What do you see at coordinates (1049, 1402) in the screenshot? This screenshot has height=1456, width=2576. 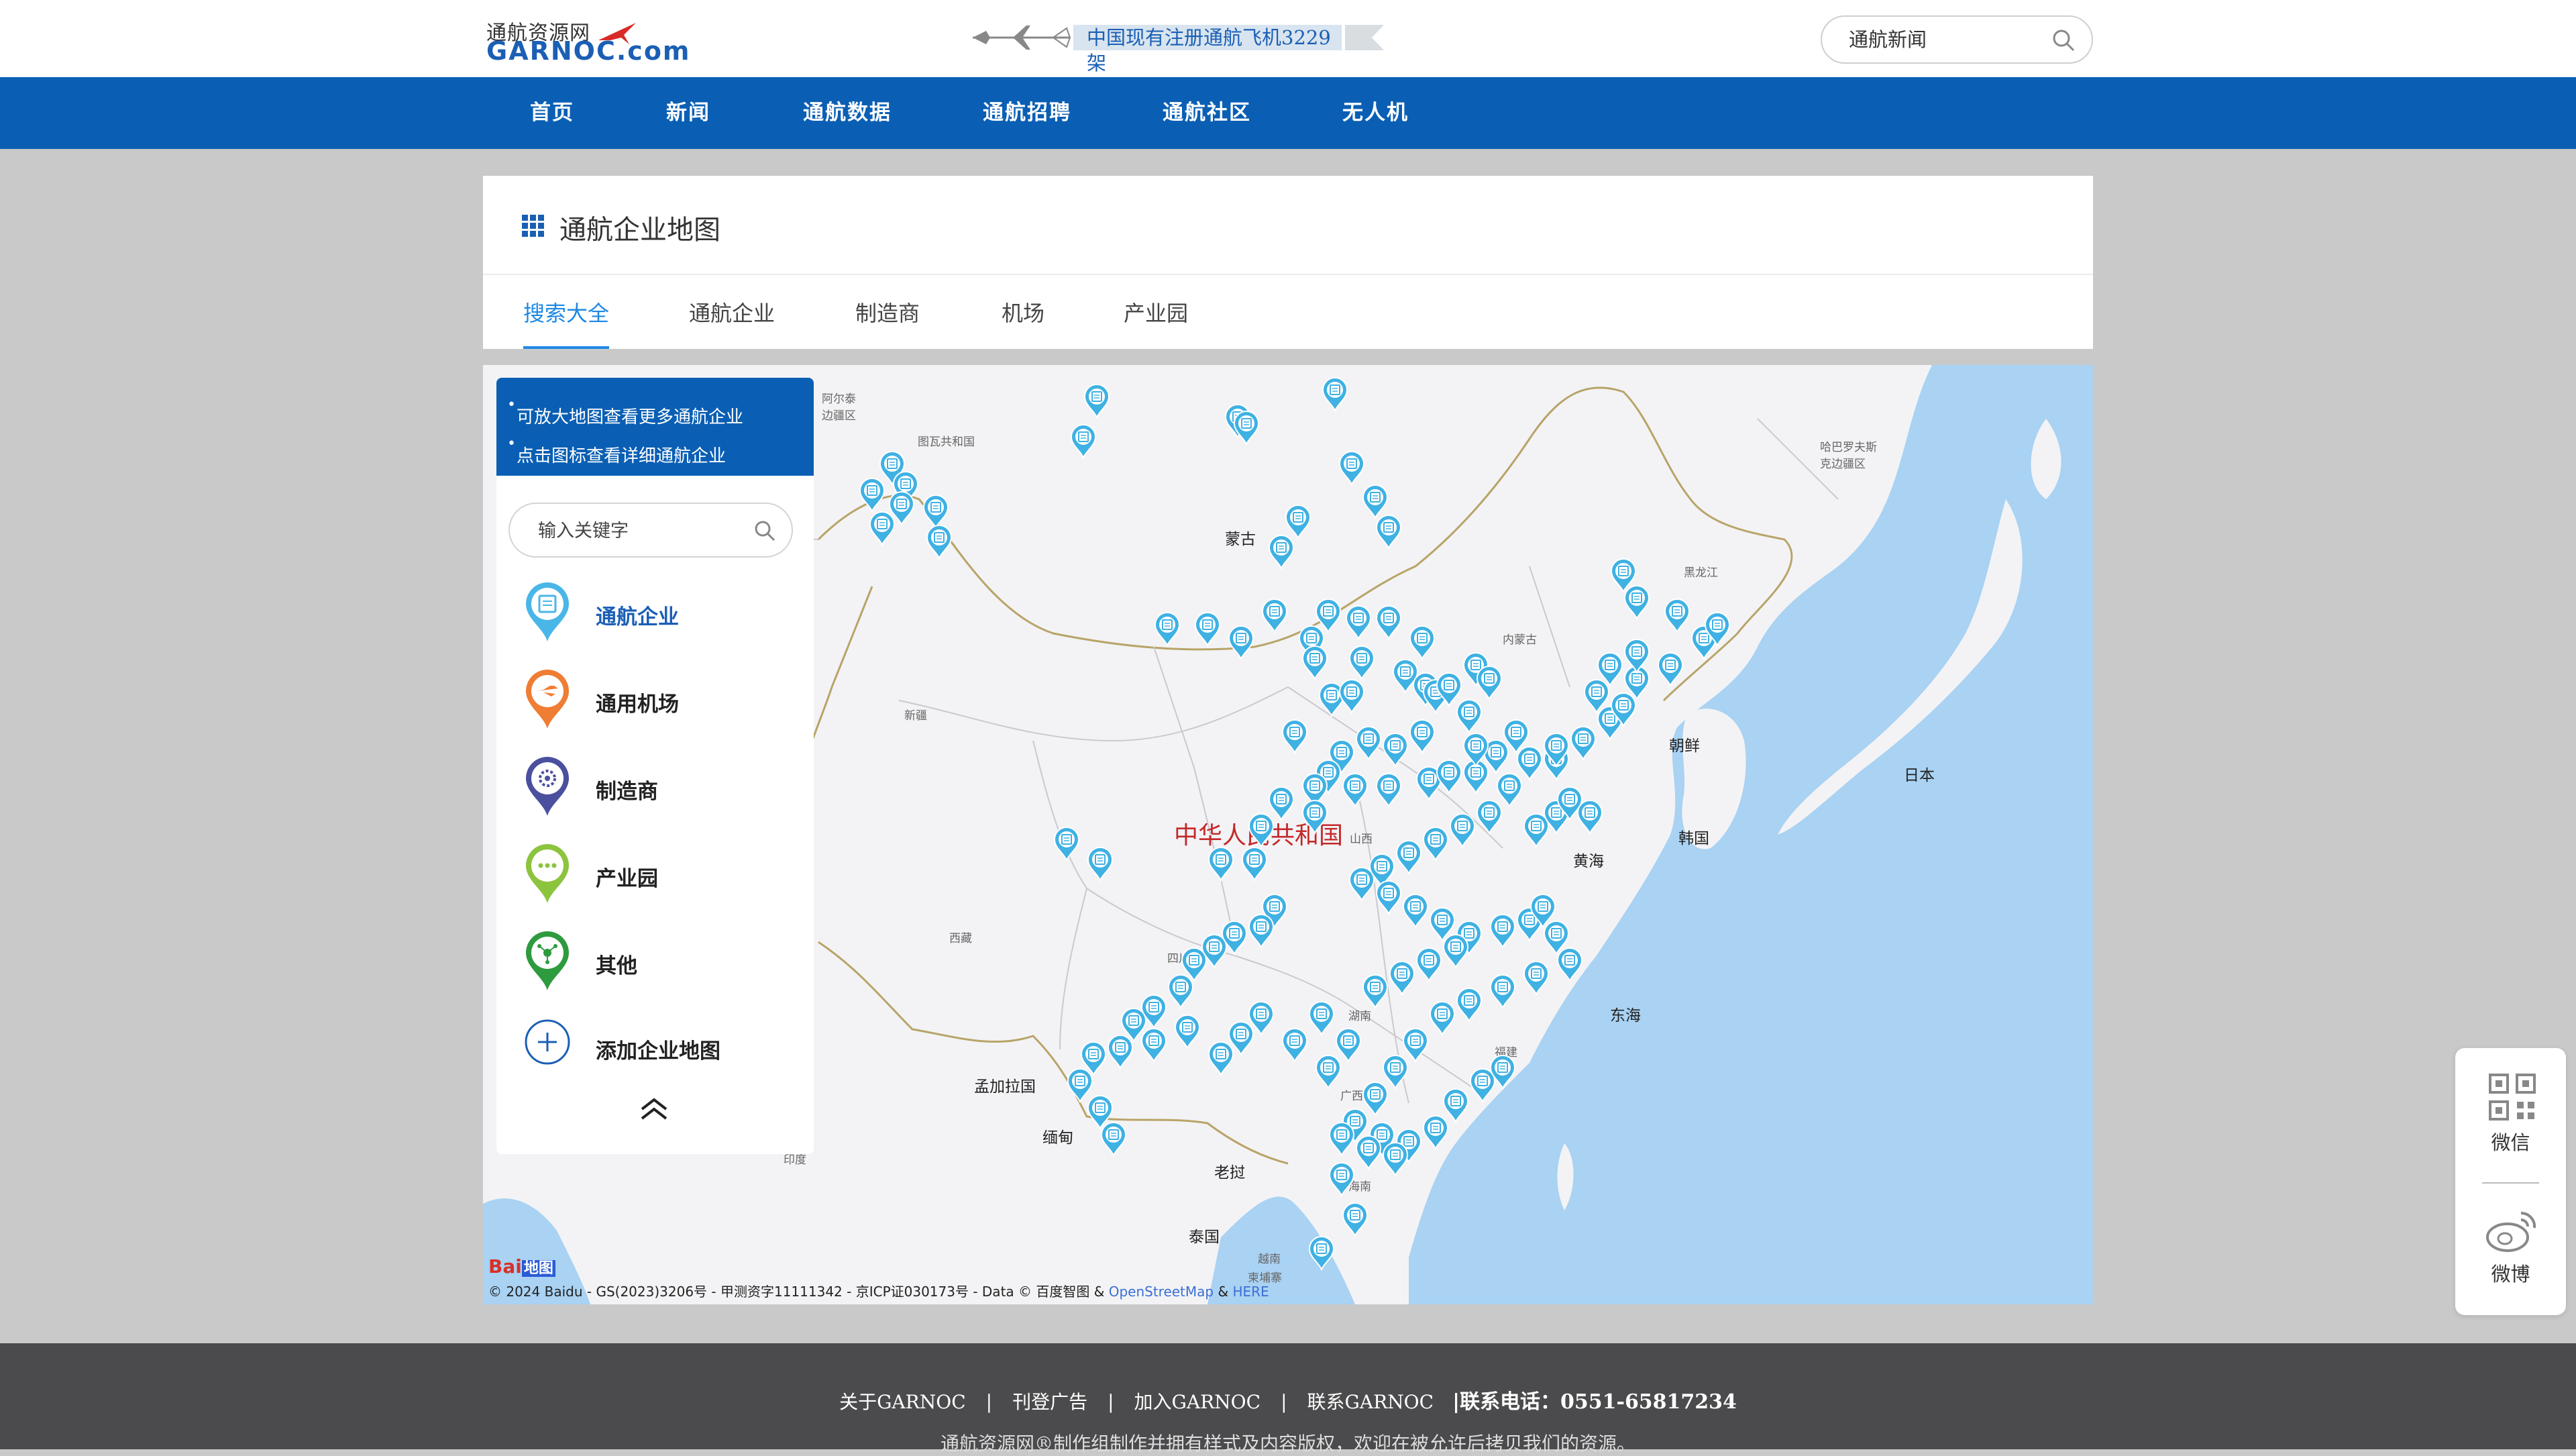 I see `footer-link-advertise: 刊登广告` at bounding box center [1049, 1402].